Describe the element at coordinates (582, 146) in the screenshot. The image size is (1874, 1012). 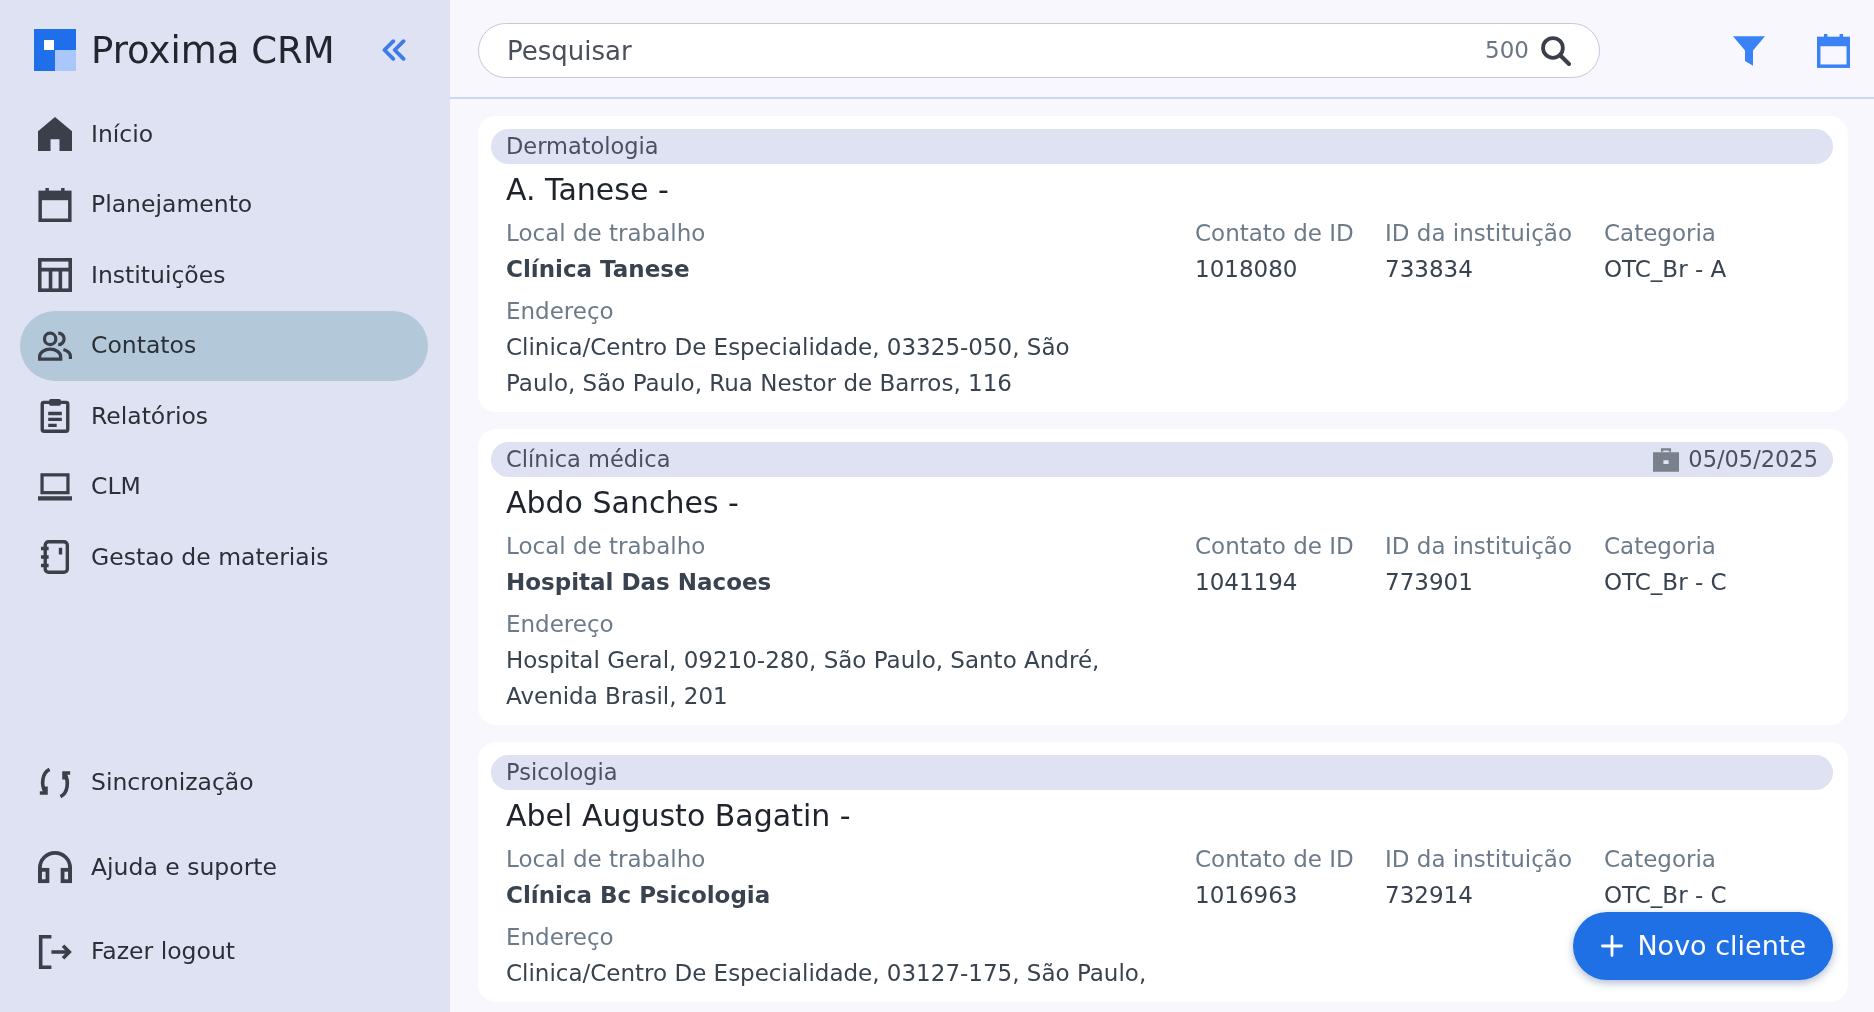
I see `specialty-label: Dermatologia` at that location.